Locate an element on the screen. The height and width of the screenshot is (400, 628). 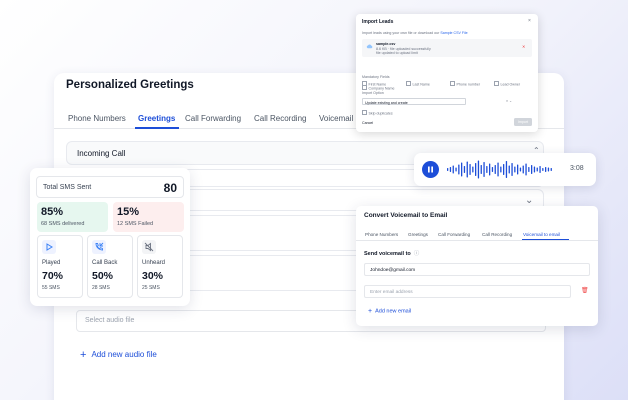
send-voicemail-text: Send voicemail to is located at coordinates (387, 254).